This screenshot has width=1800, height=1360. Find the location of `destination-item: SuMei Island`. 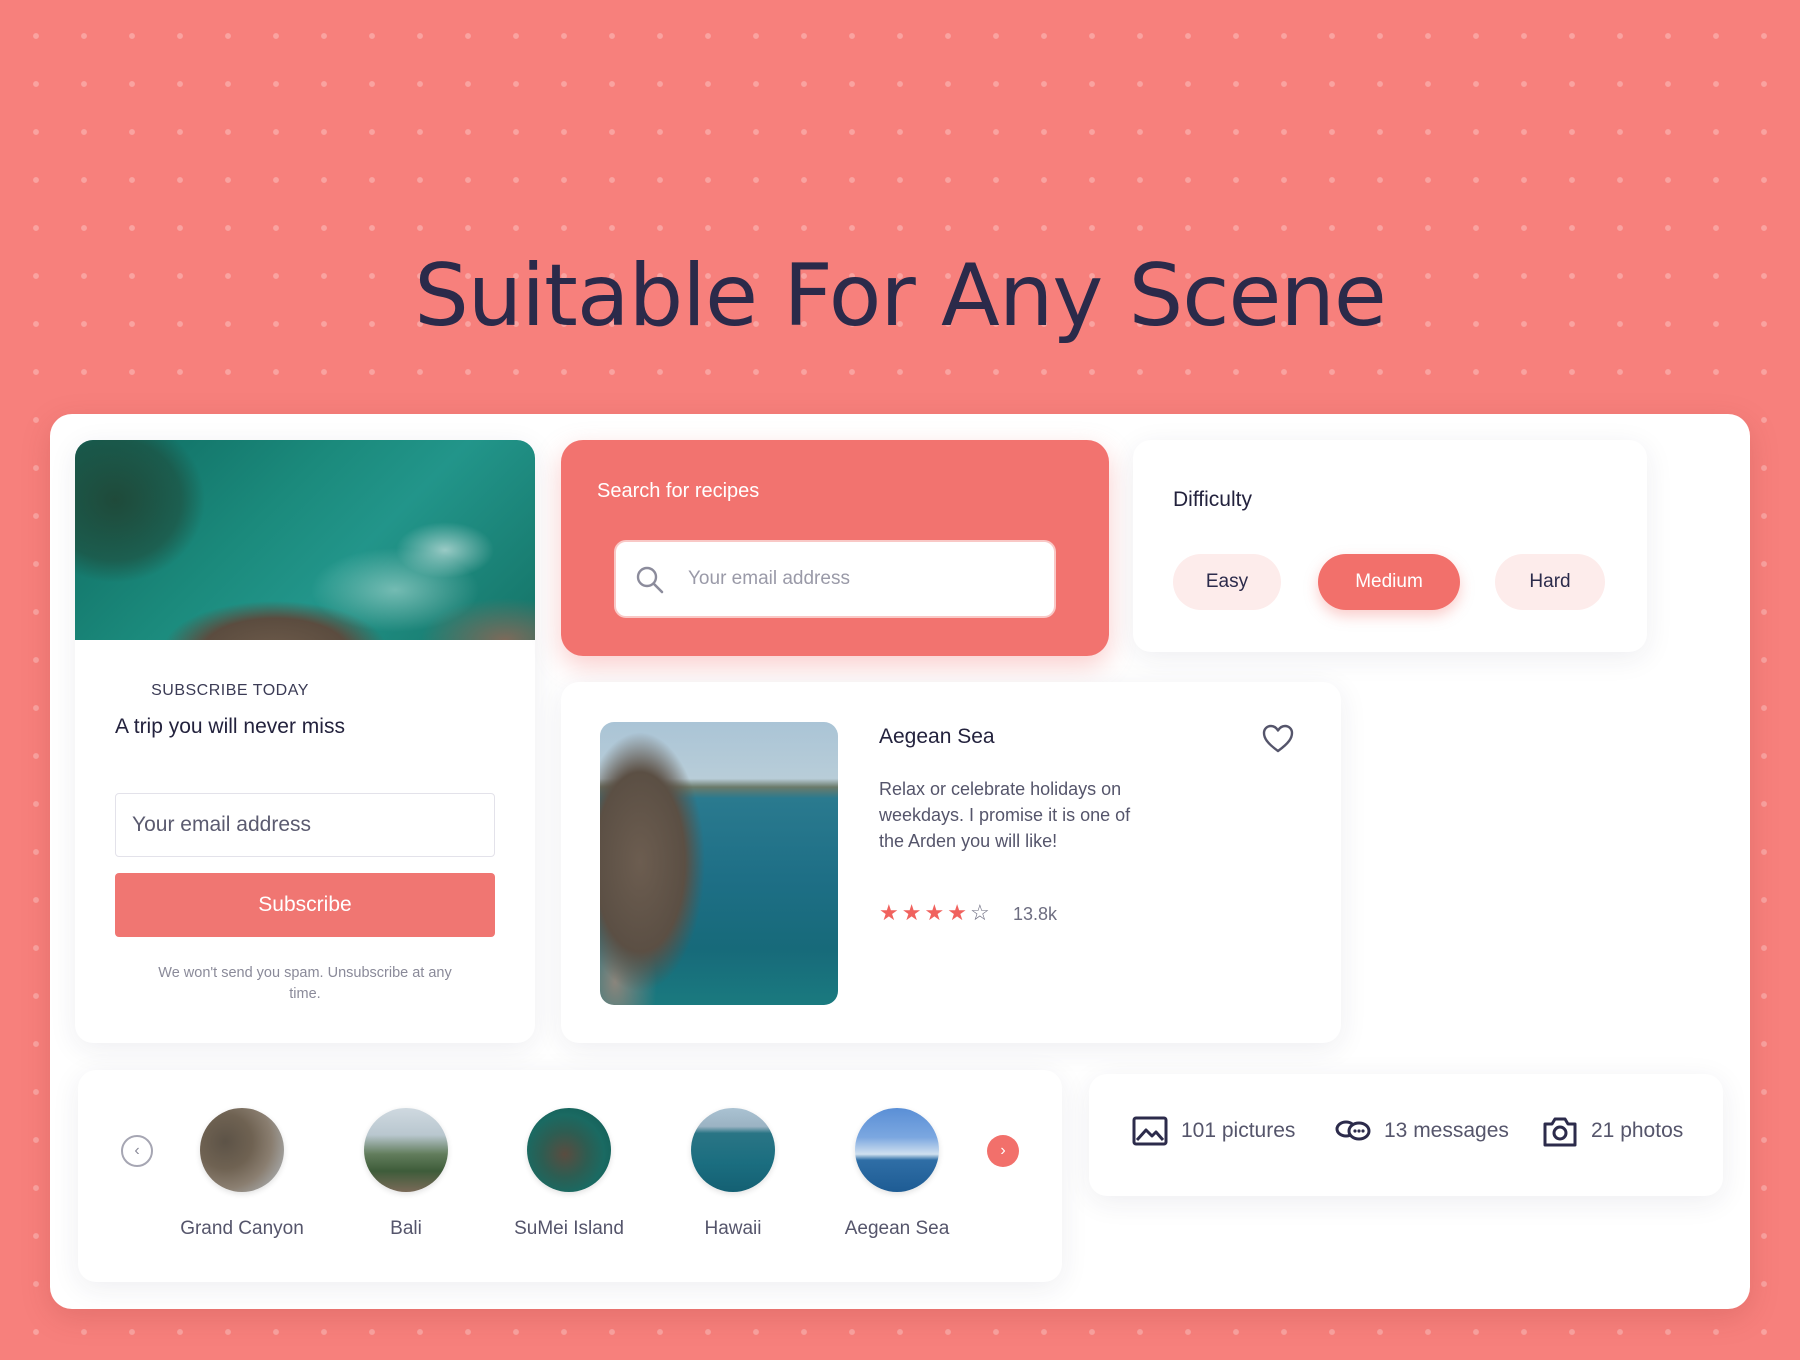

destination-item: SuMei Island is located at coordinates (569, 1174).